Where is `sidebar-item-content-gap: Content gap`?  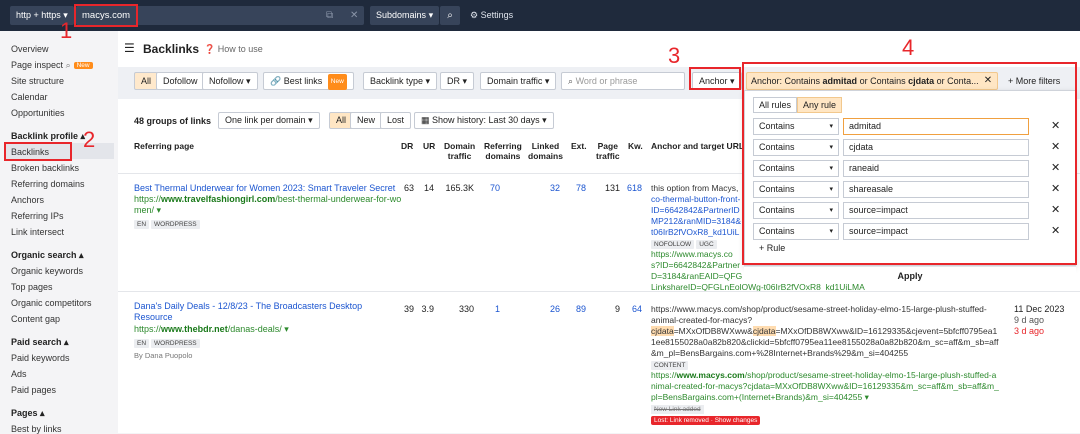 sidebar-item-content-gap: Content gap is located at coordinates (35, 319).